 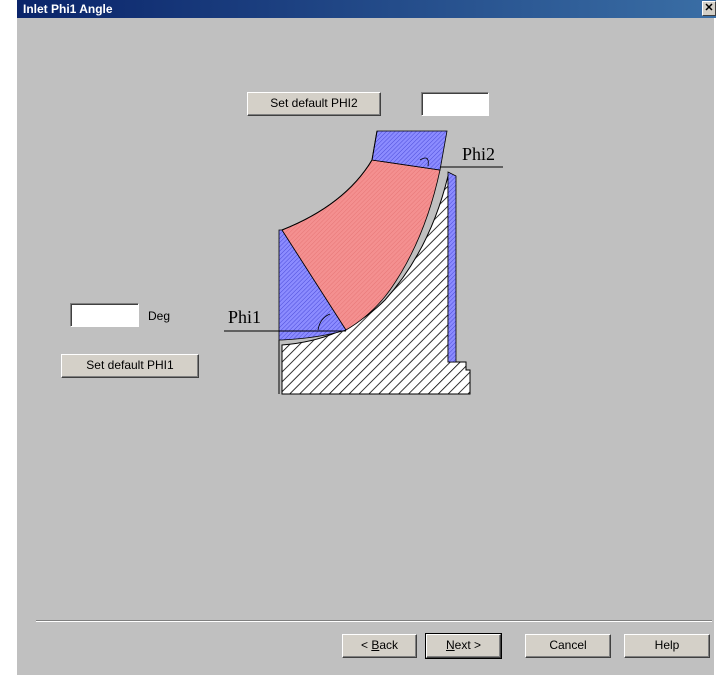 I want to click on next-label-rest: ext >, so click(x=468, y=645).